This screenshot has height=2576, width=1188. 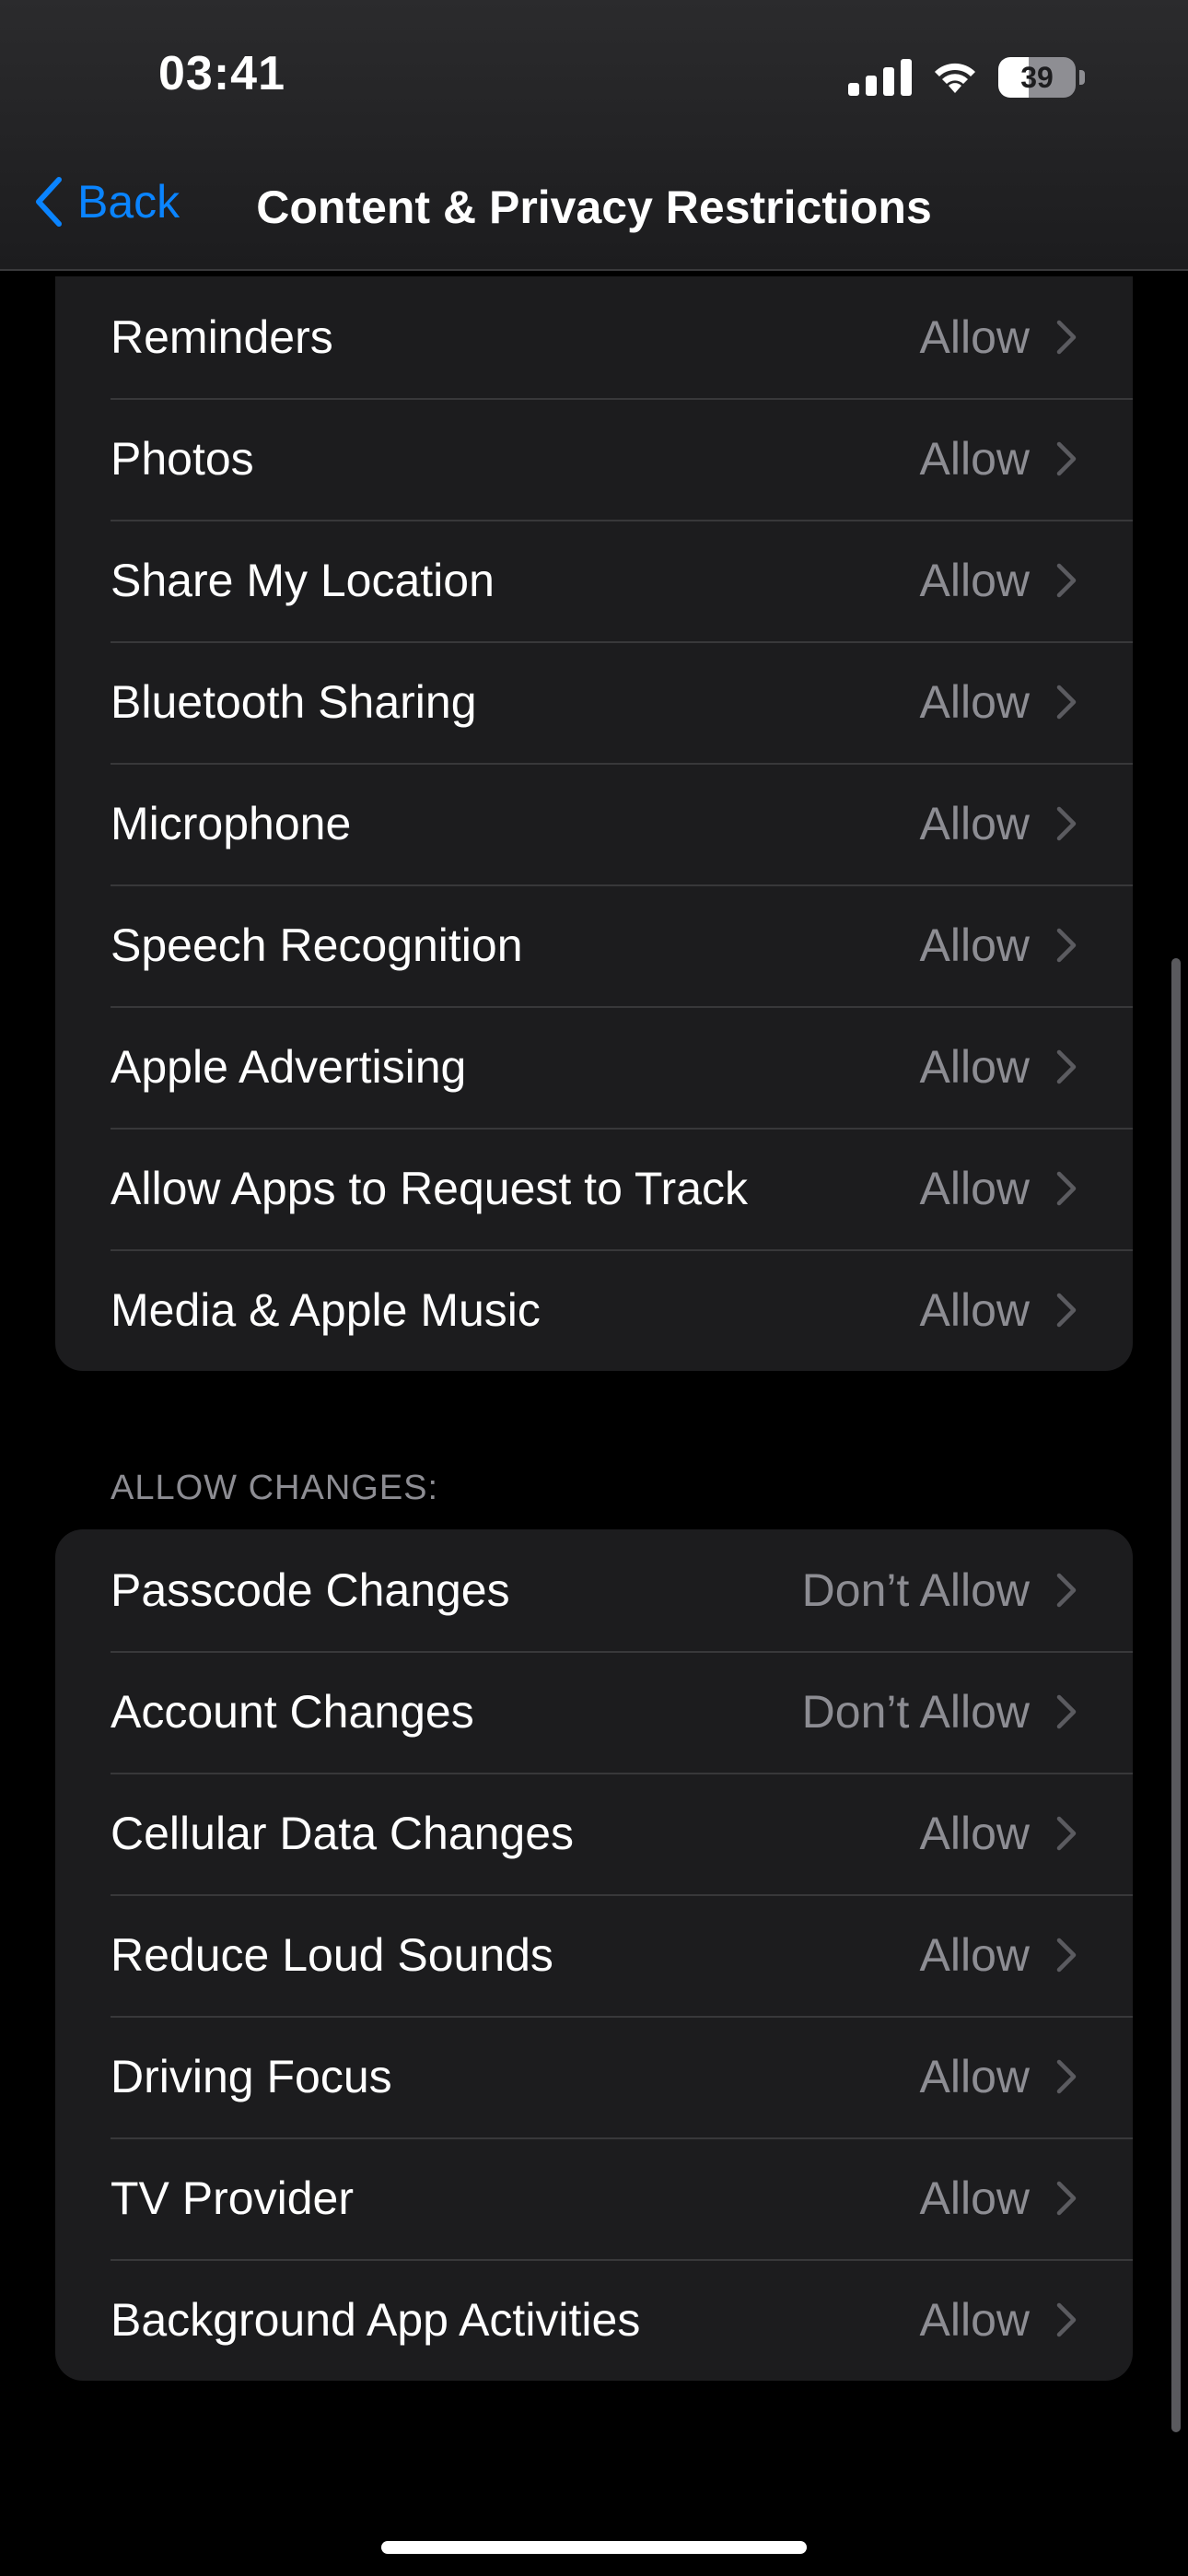 What do you see at coordinates (430, 1188) in the screenshot?
I see `row-label: Allow Apps to Request to Track` at bounding box center [430, 1188].